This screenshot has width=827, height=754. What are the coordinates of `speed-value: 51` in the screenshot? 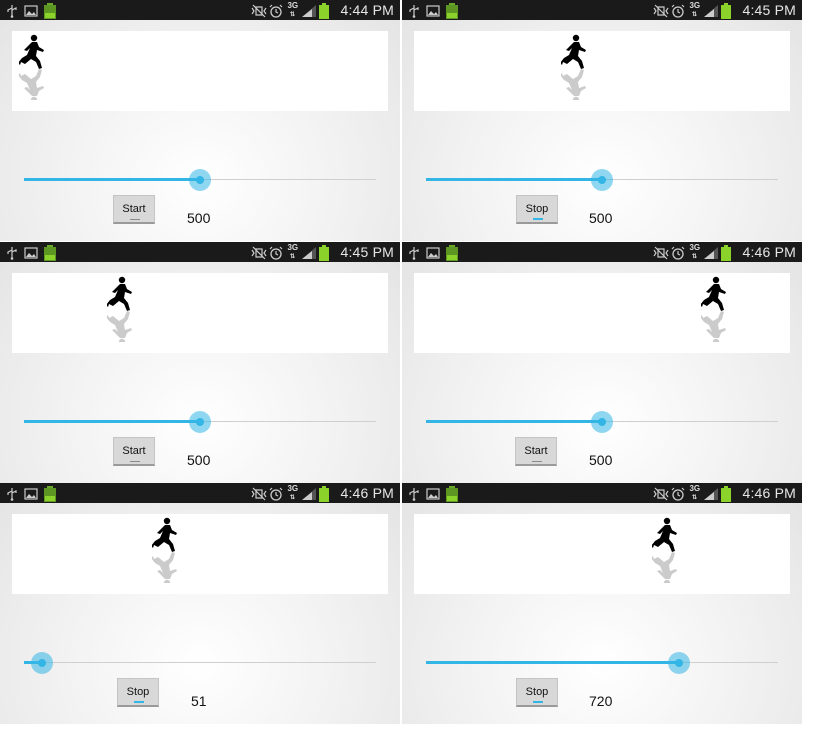 It's located at (199, 701).